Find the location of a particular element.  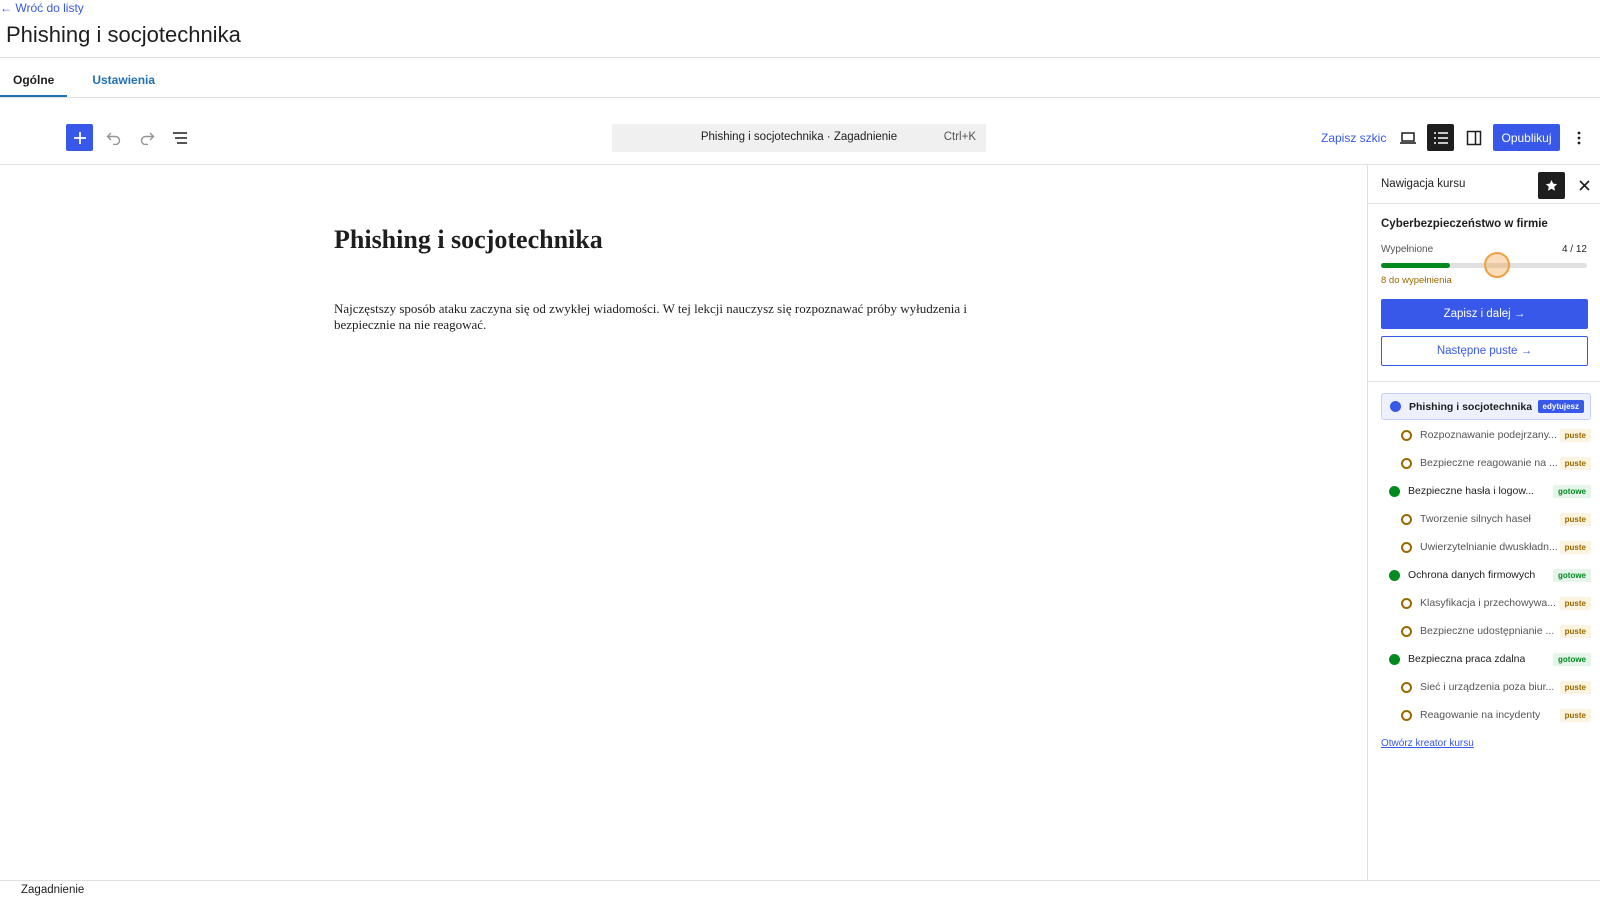

plus-icon is located at coordinates (79, 137).